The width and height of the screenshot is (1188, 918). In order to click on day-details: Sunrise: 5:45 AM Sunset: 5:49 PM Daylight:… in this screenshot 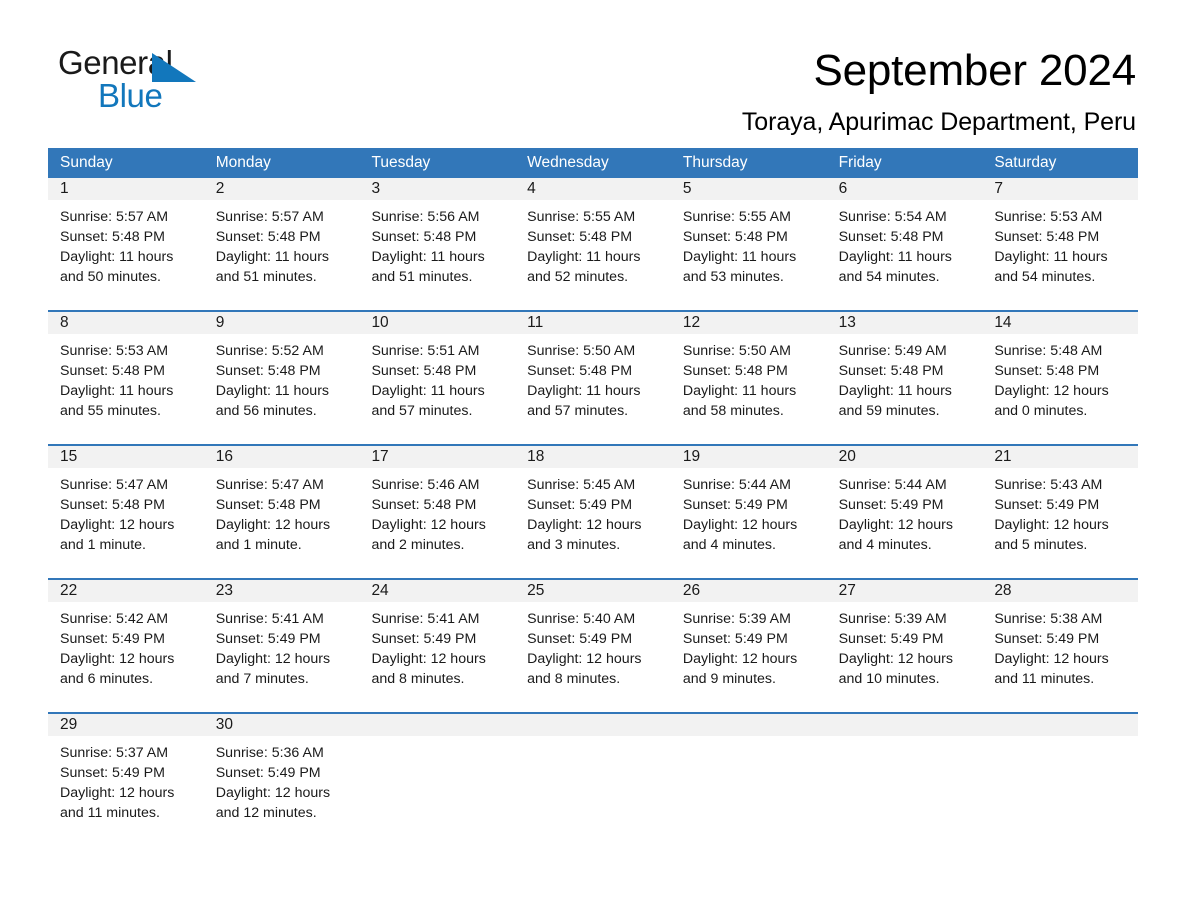, I will do `click(593, 511)`.